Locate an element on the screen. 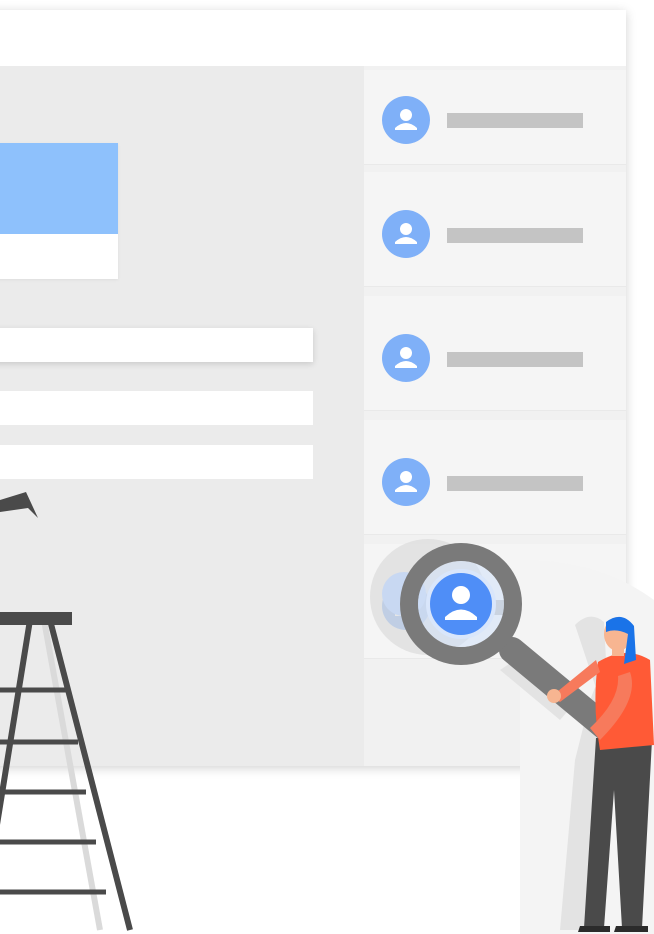 This screenshot has width=654, height=934. image-card is located at coordinates (59, 211).